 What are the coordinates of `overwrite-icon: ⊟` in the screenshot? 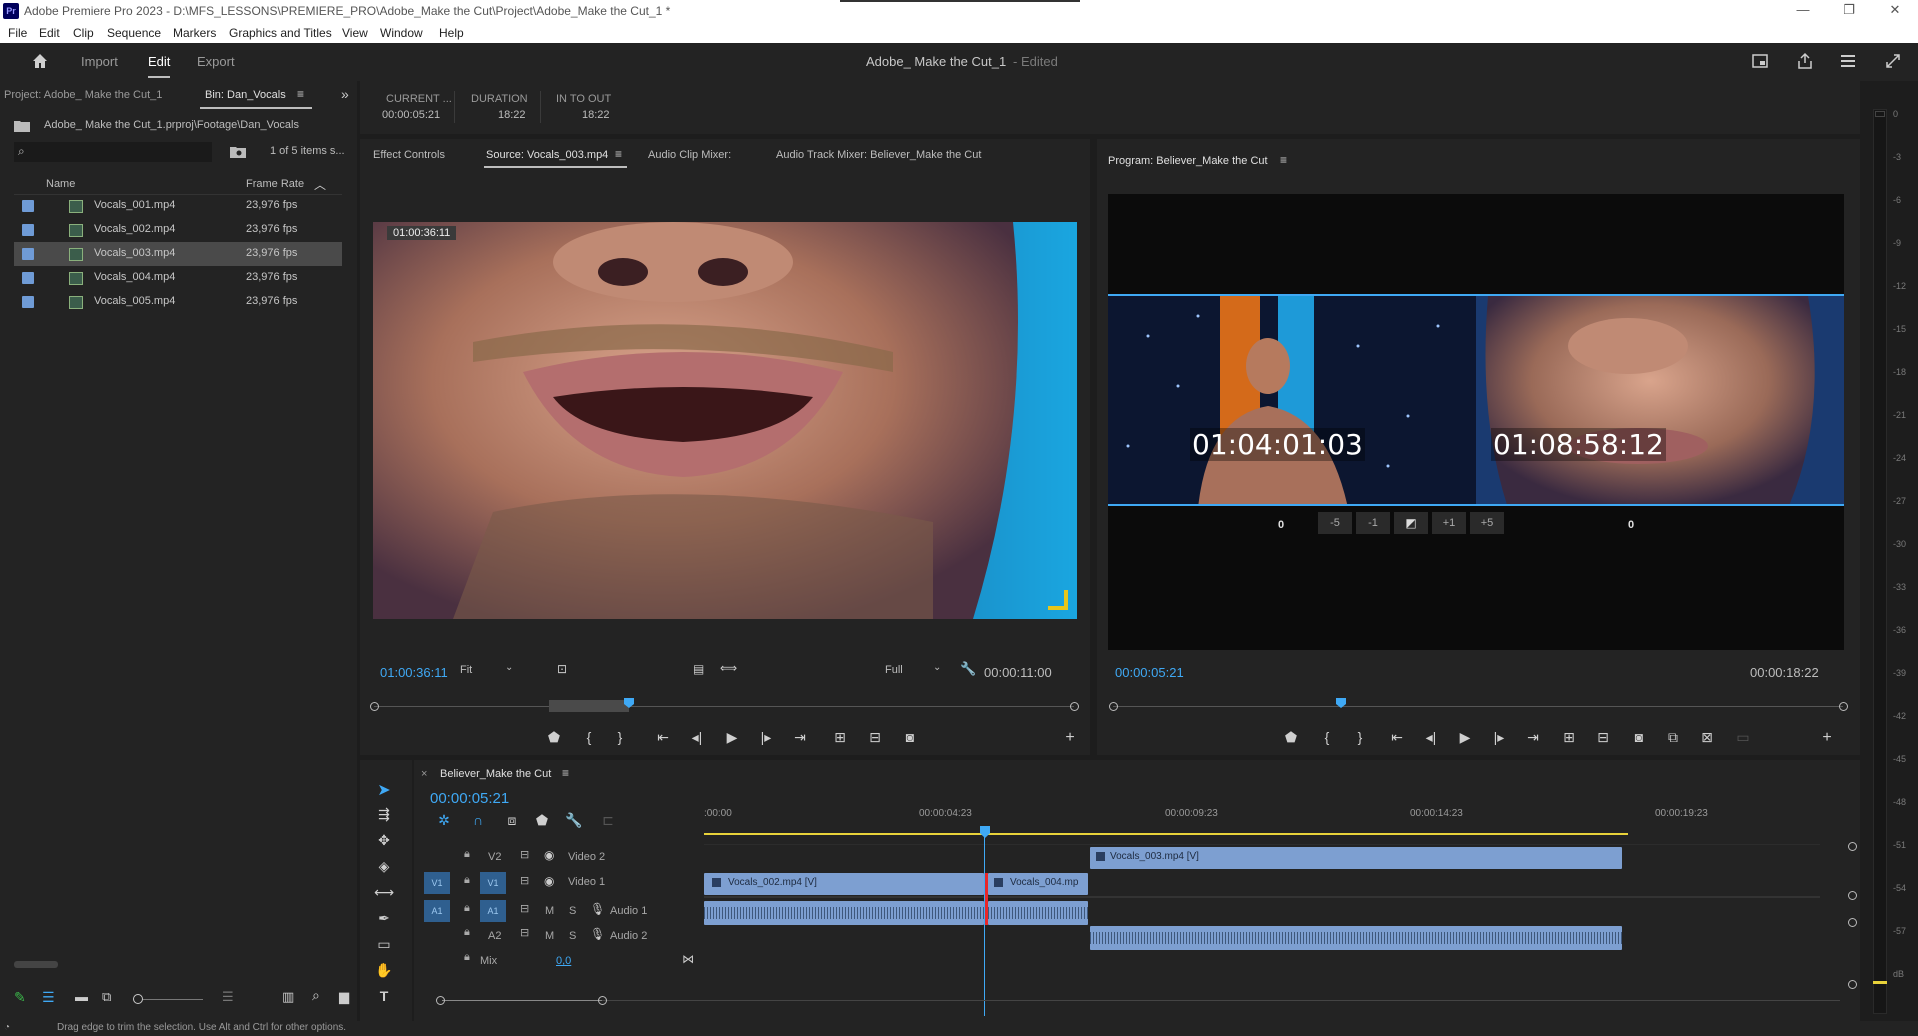 It's located at (875, 737).